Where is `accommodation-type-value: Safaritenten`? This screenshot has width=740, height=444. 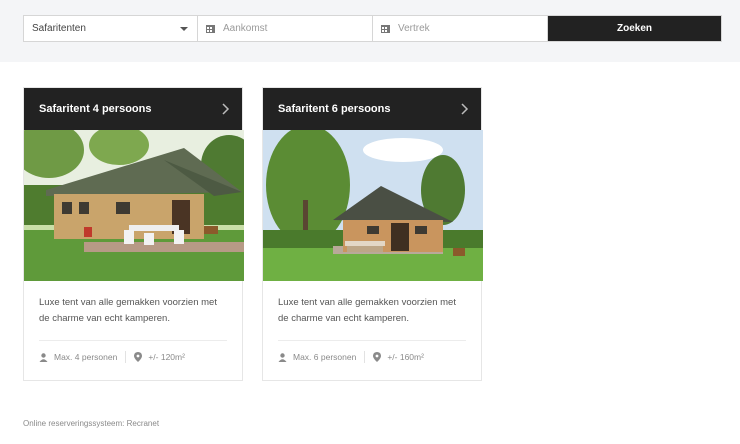 accommodation-type-value: Safaritenten is located at coordinates (59, 28).